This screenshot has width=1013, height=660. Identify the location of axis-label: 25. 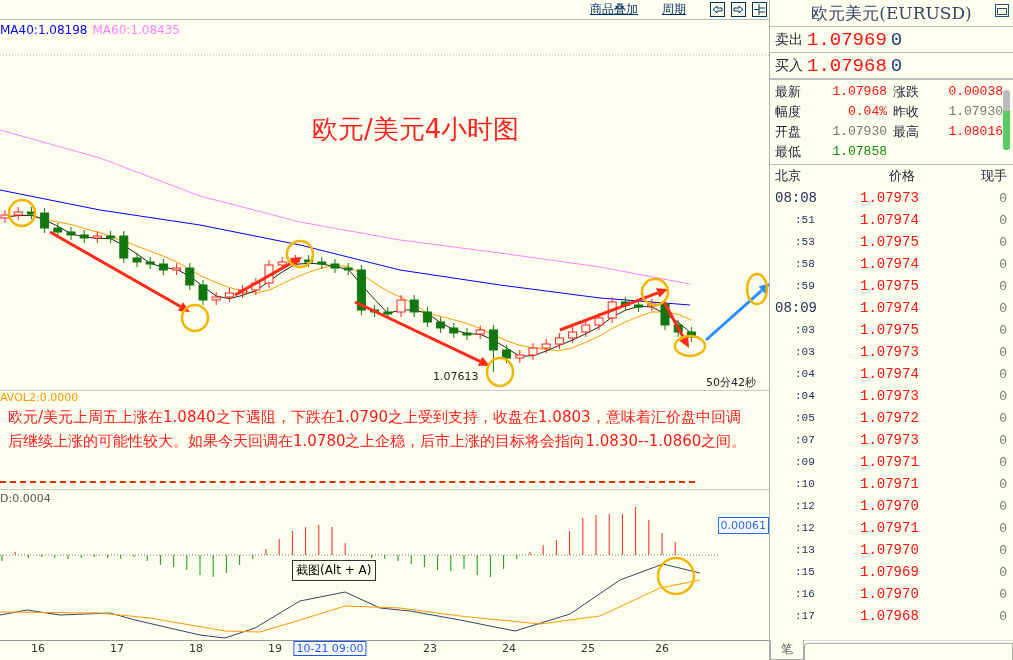
(588, 648).